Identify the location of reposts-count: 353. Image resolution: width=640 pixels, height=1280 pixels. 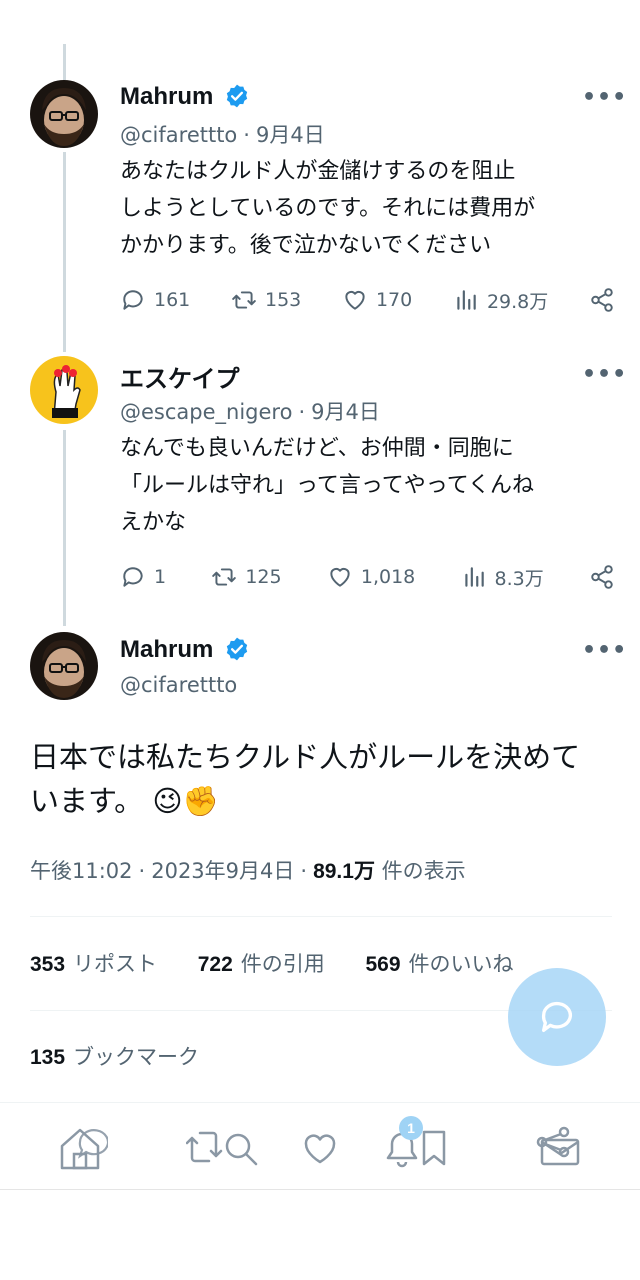
(48, 964).